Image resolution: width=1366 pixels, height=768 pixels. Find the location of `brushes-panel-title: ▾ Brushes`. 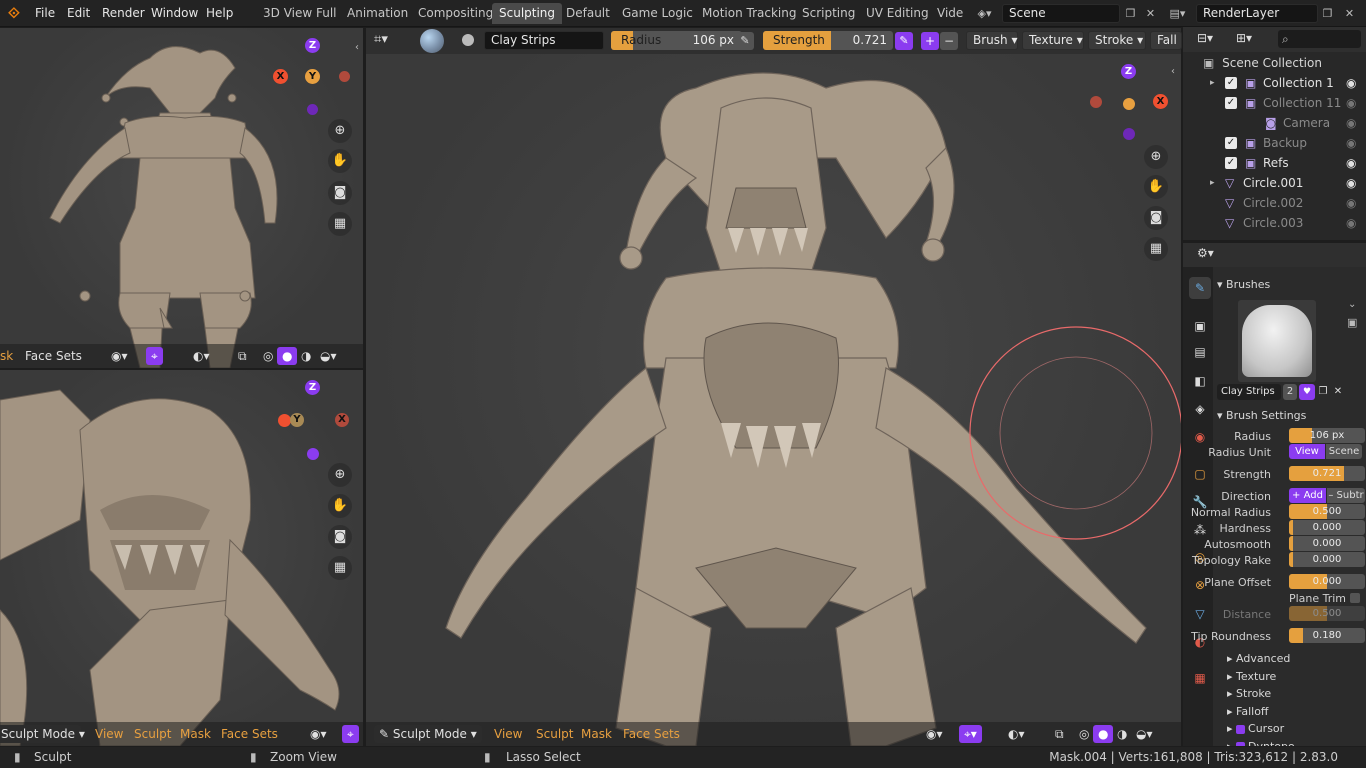

brushes-panel-title: ▾ Brushes is located at coordinates (1243, 284).